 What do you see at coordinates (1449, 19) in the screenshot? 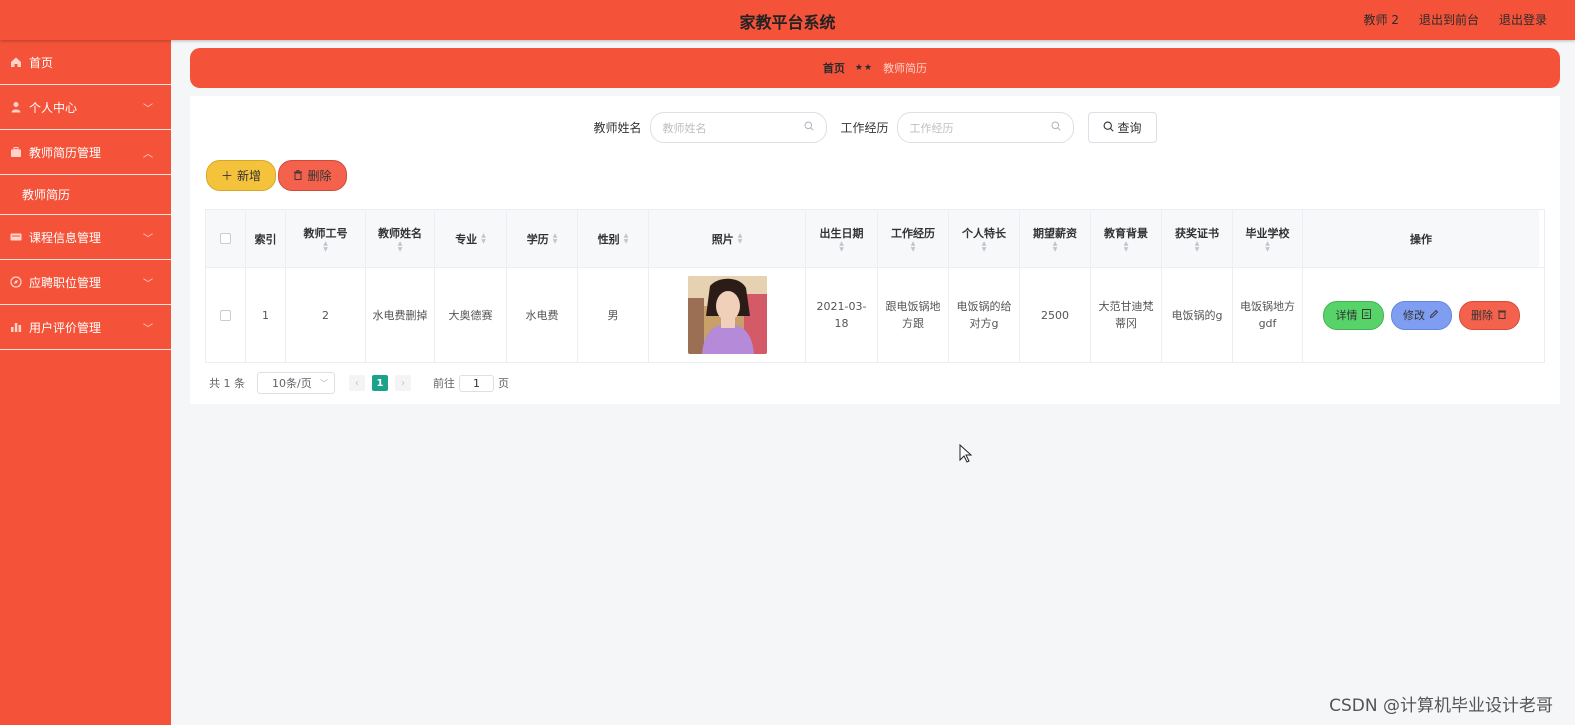
I see `back-to-front-link: 退出到前台` at bounding box center [1449, 19].